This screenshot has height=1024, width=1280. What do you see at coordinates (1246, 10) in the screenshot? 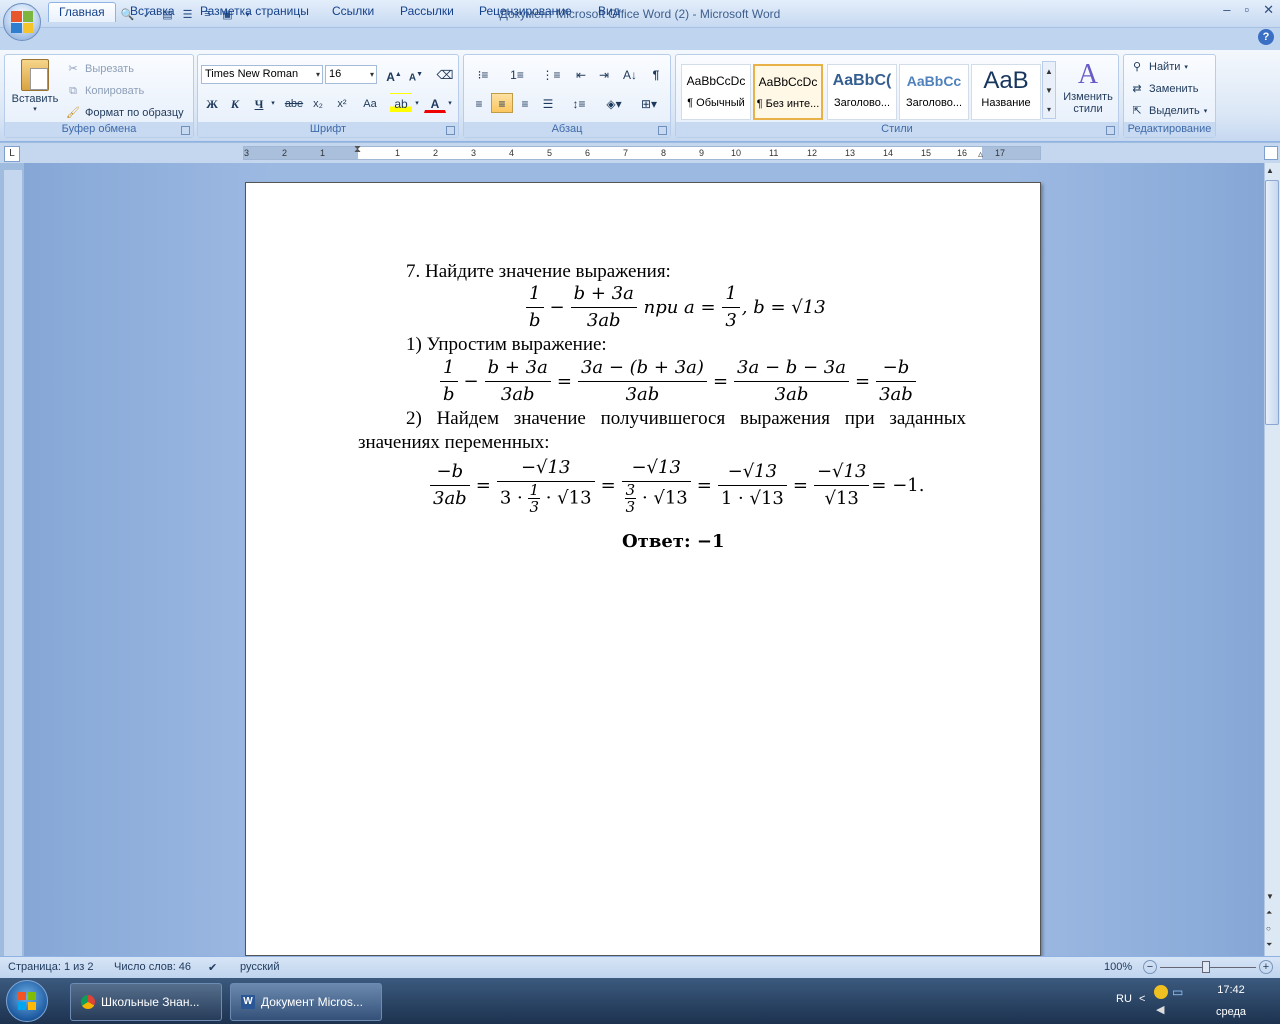
I see `maximize-button: ▫` at bounding box center [1246, 10].